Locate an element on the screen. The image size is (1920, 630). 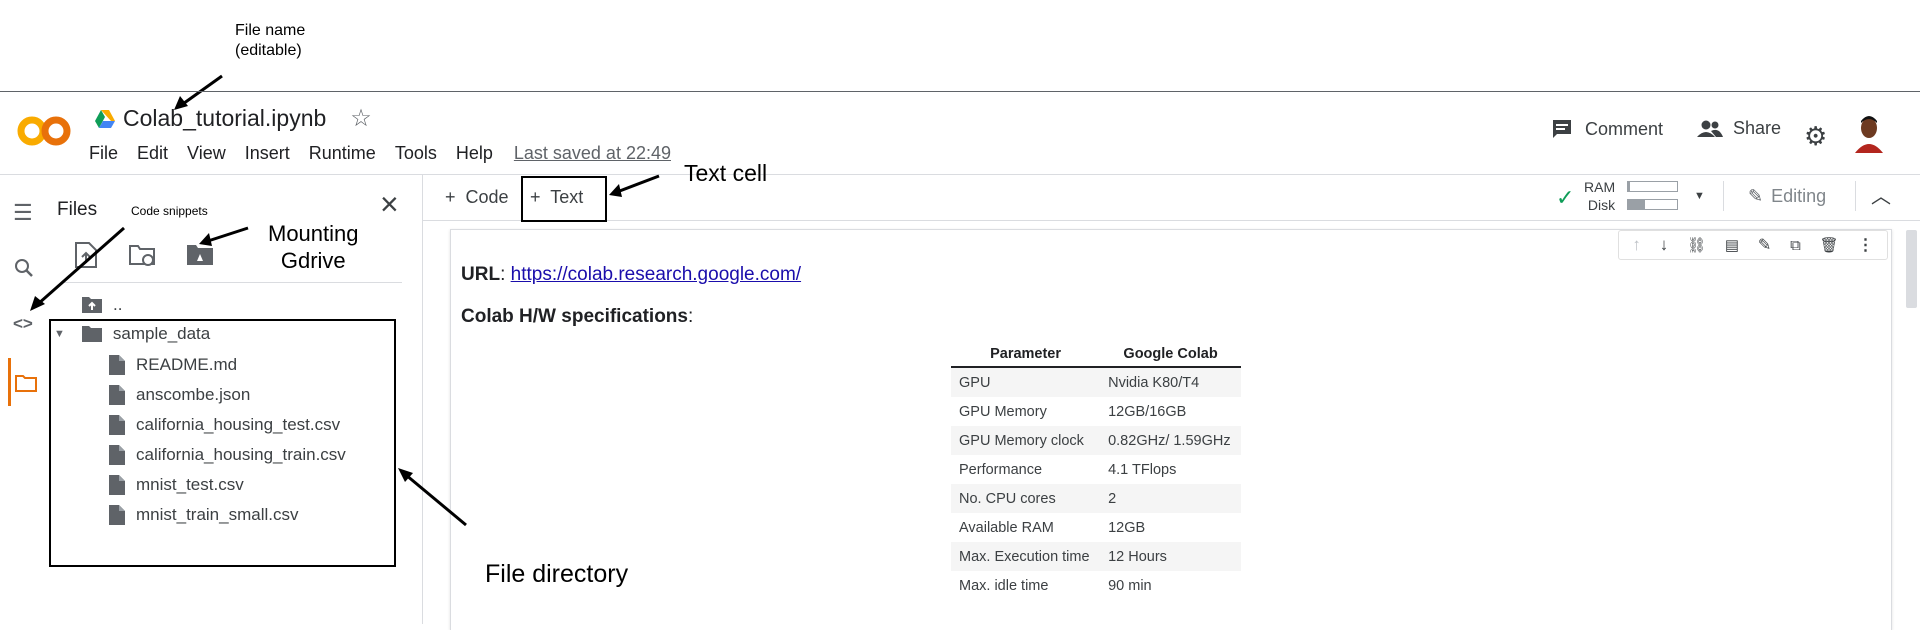
value-cell: 12GB/16GB is located at coordinates (1147, 411).